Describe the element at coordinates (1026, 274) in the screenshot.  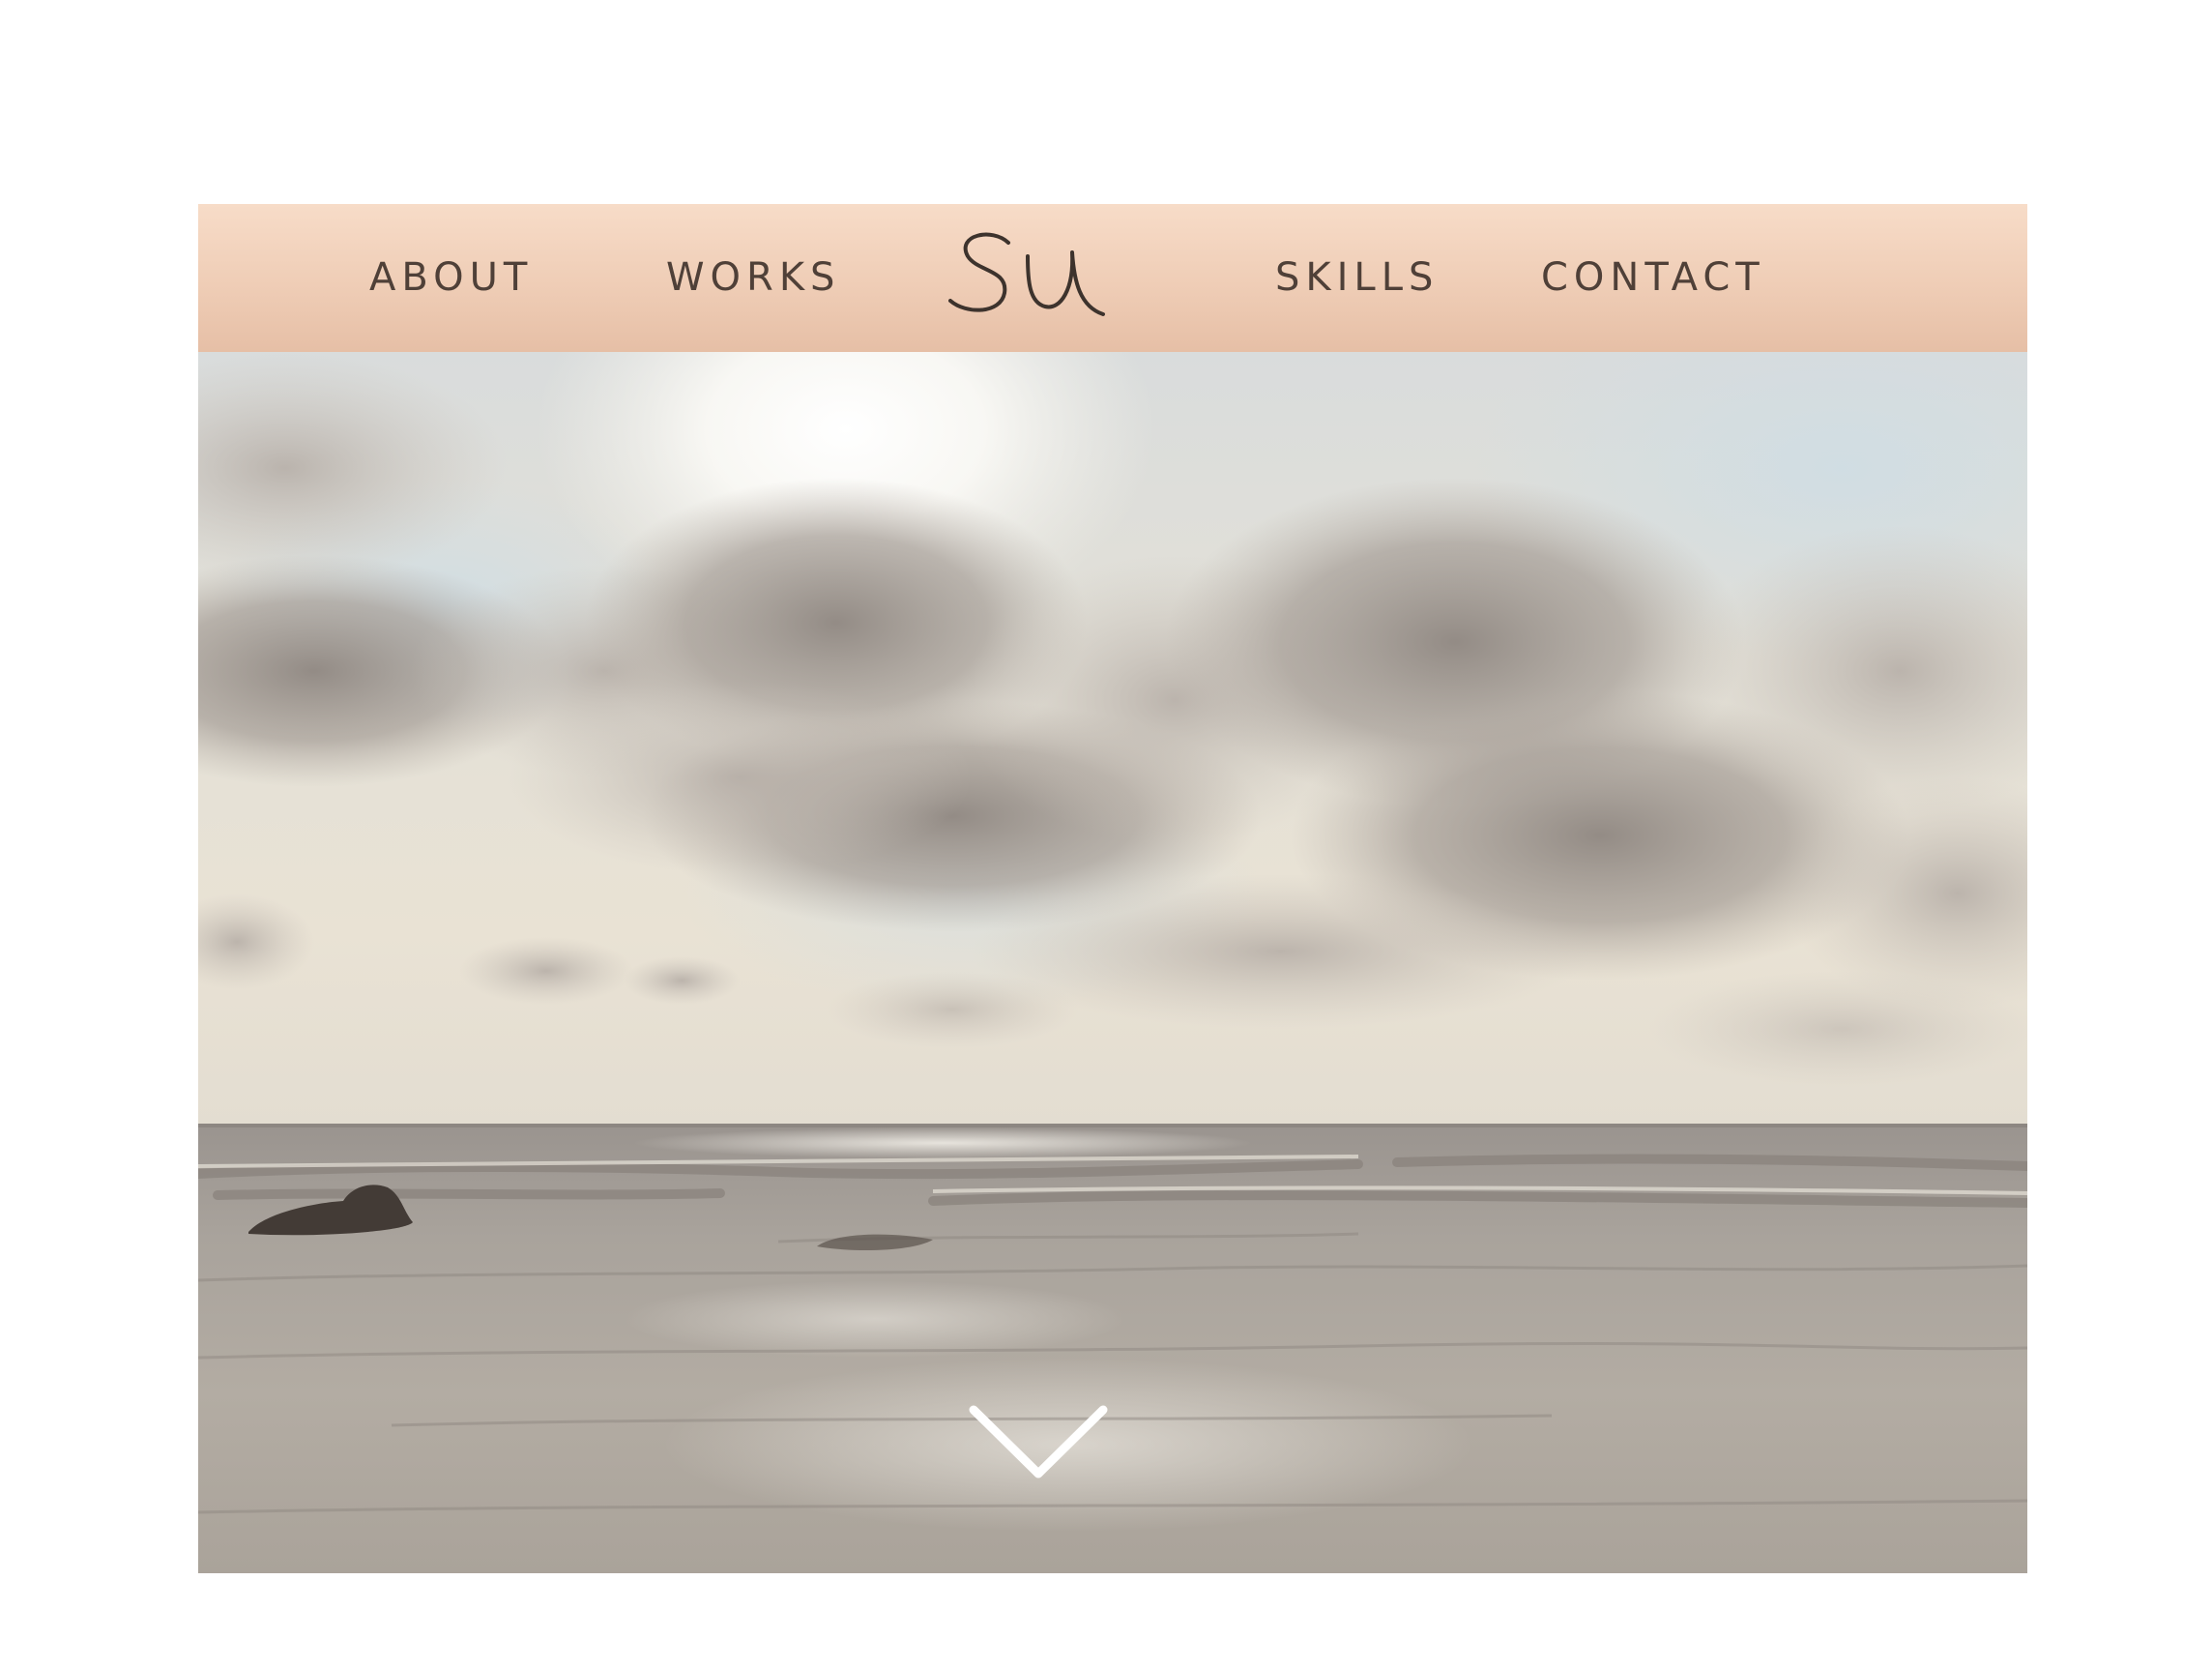
I see `su-logo-signature` at that location.